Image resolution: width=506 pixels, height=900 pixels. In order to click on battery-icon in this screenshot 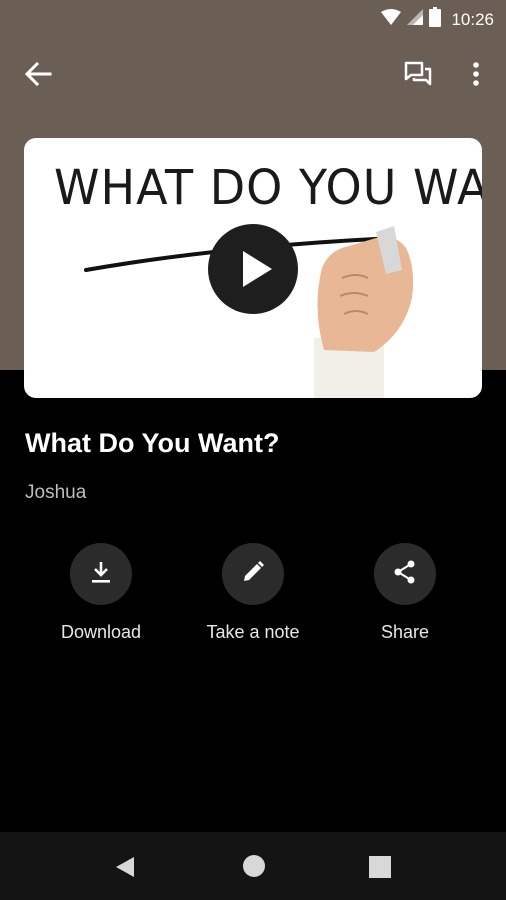, I will do `click(435, 19)`.